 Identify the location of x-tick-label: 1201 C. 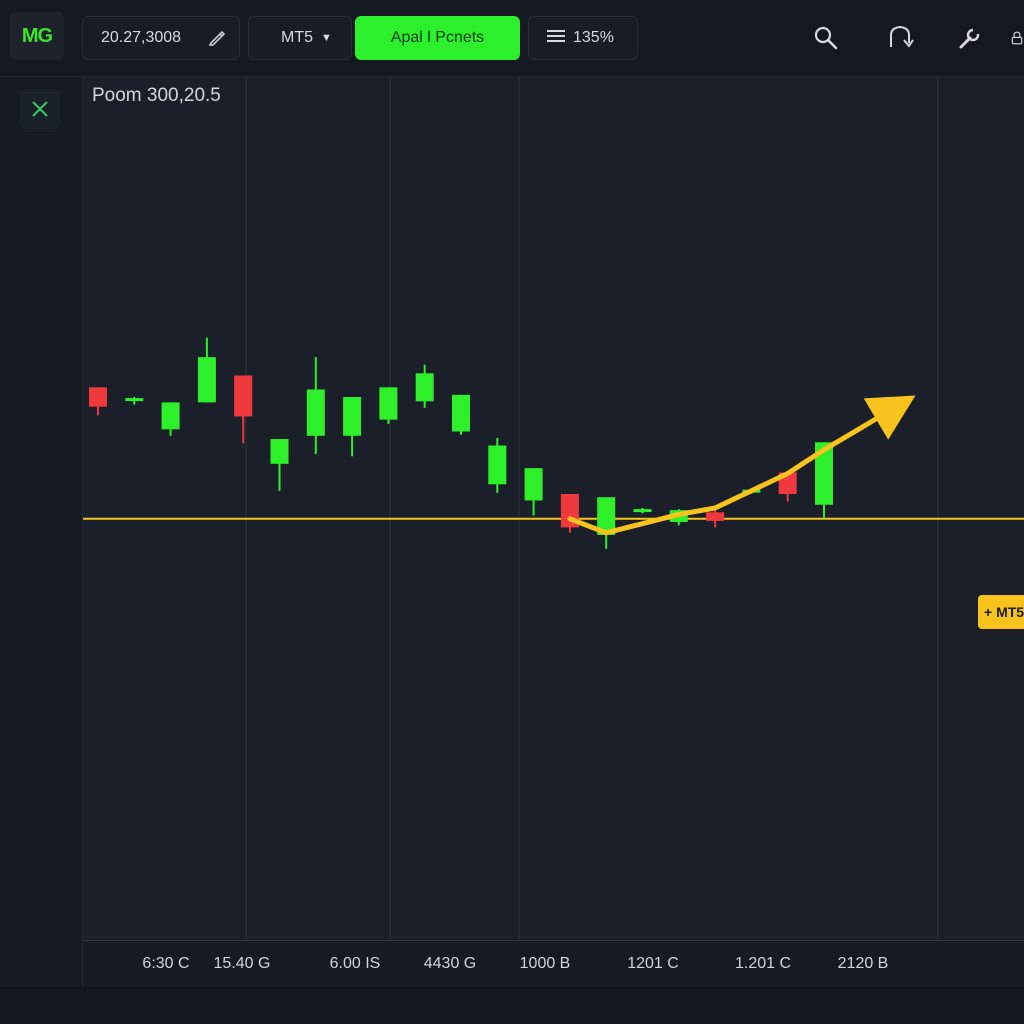
(653, 963).